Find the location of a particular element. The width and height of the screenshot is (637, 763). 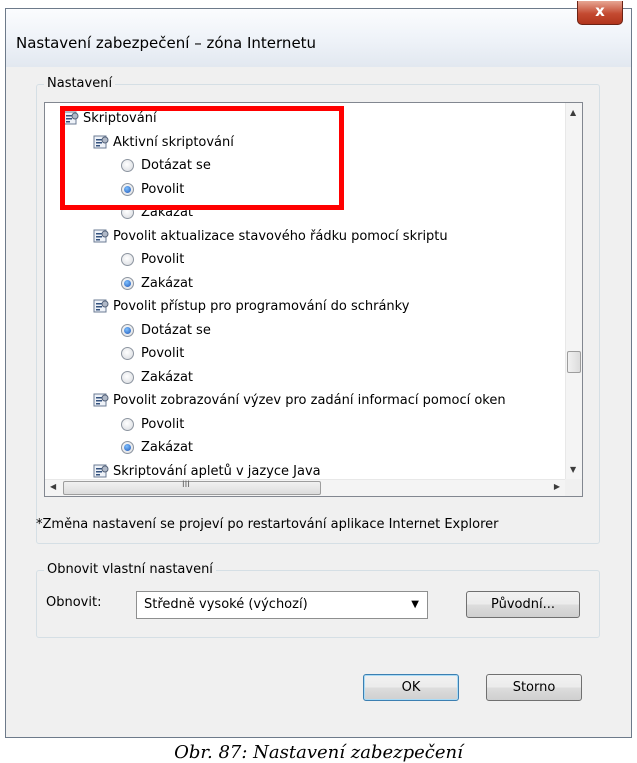

vertical-scroll-thumb is located at coordinates (574, 362).